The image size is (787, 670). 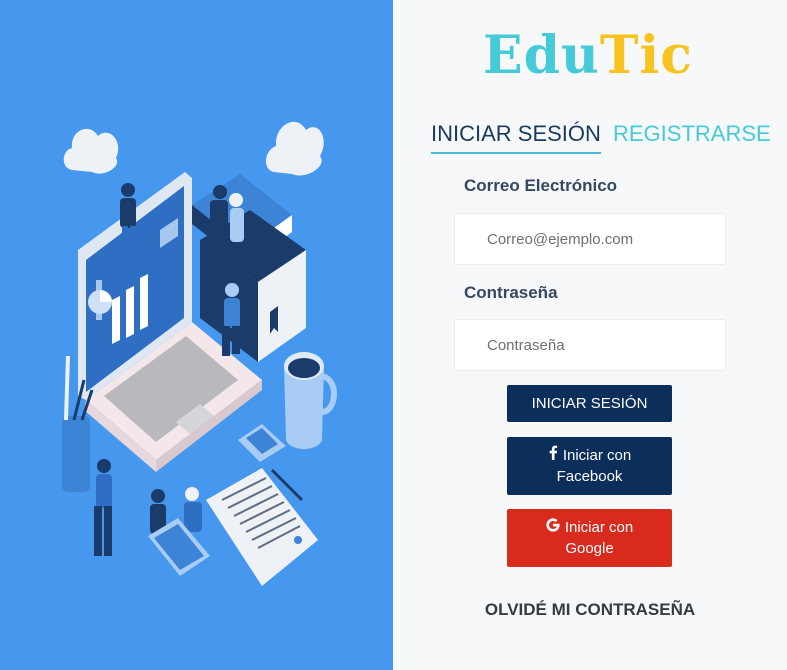 I want to click on facebook-button-row: Iniciar con, so click(x=589, y=455).